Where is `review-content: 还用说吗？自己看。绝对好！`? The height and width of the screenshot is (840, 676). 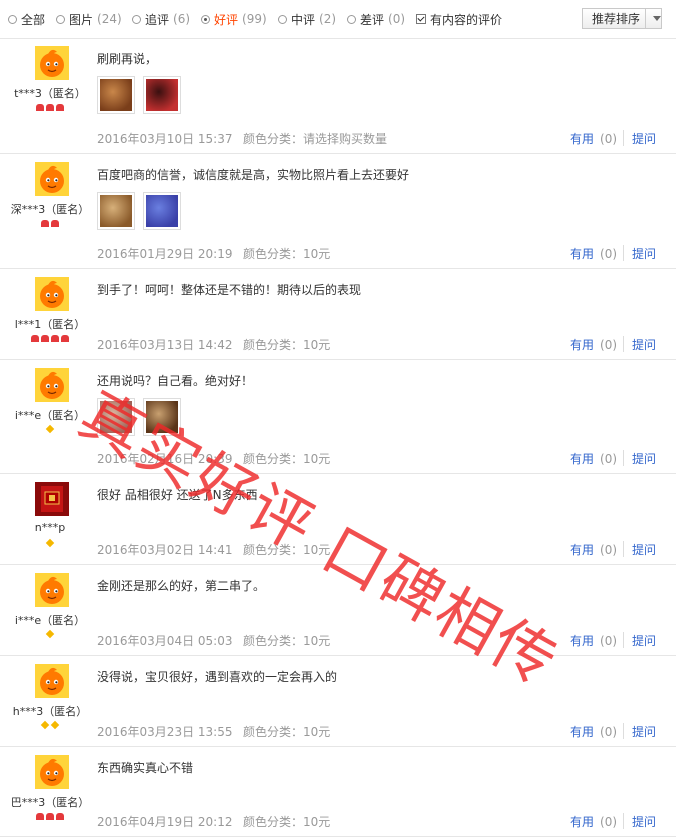 review-content: 还用说吗？自己看。绝对好！ is located at coordinates (175, 381).